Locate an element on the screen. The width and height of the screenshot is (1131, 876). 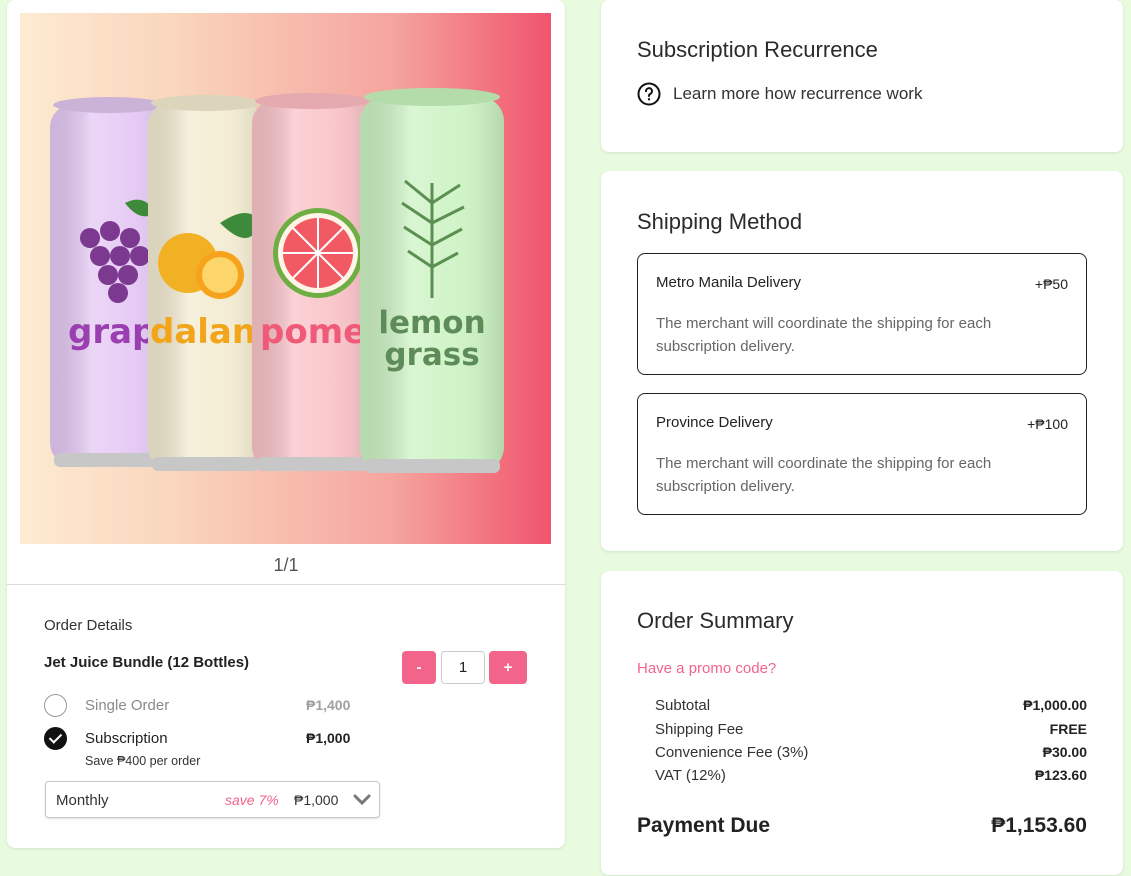
frequency-select: Monthly save 7% ₱1,000 is located at coordinates (212, 799).